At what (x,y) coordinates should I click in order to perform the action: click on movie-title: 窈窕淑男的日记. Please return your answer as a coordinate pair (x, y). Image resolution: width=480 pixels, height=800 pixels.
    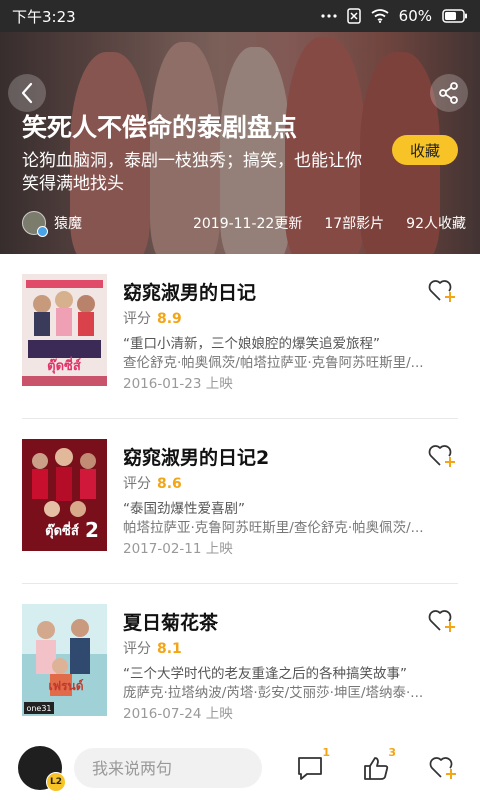
    Looking at the image, I should click on (189, 291).